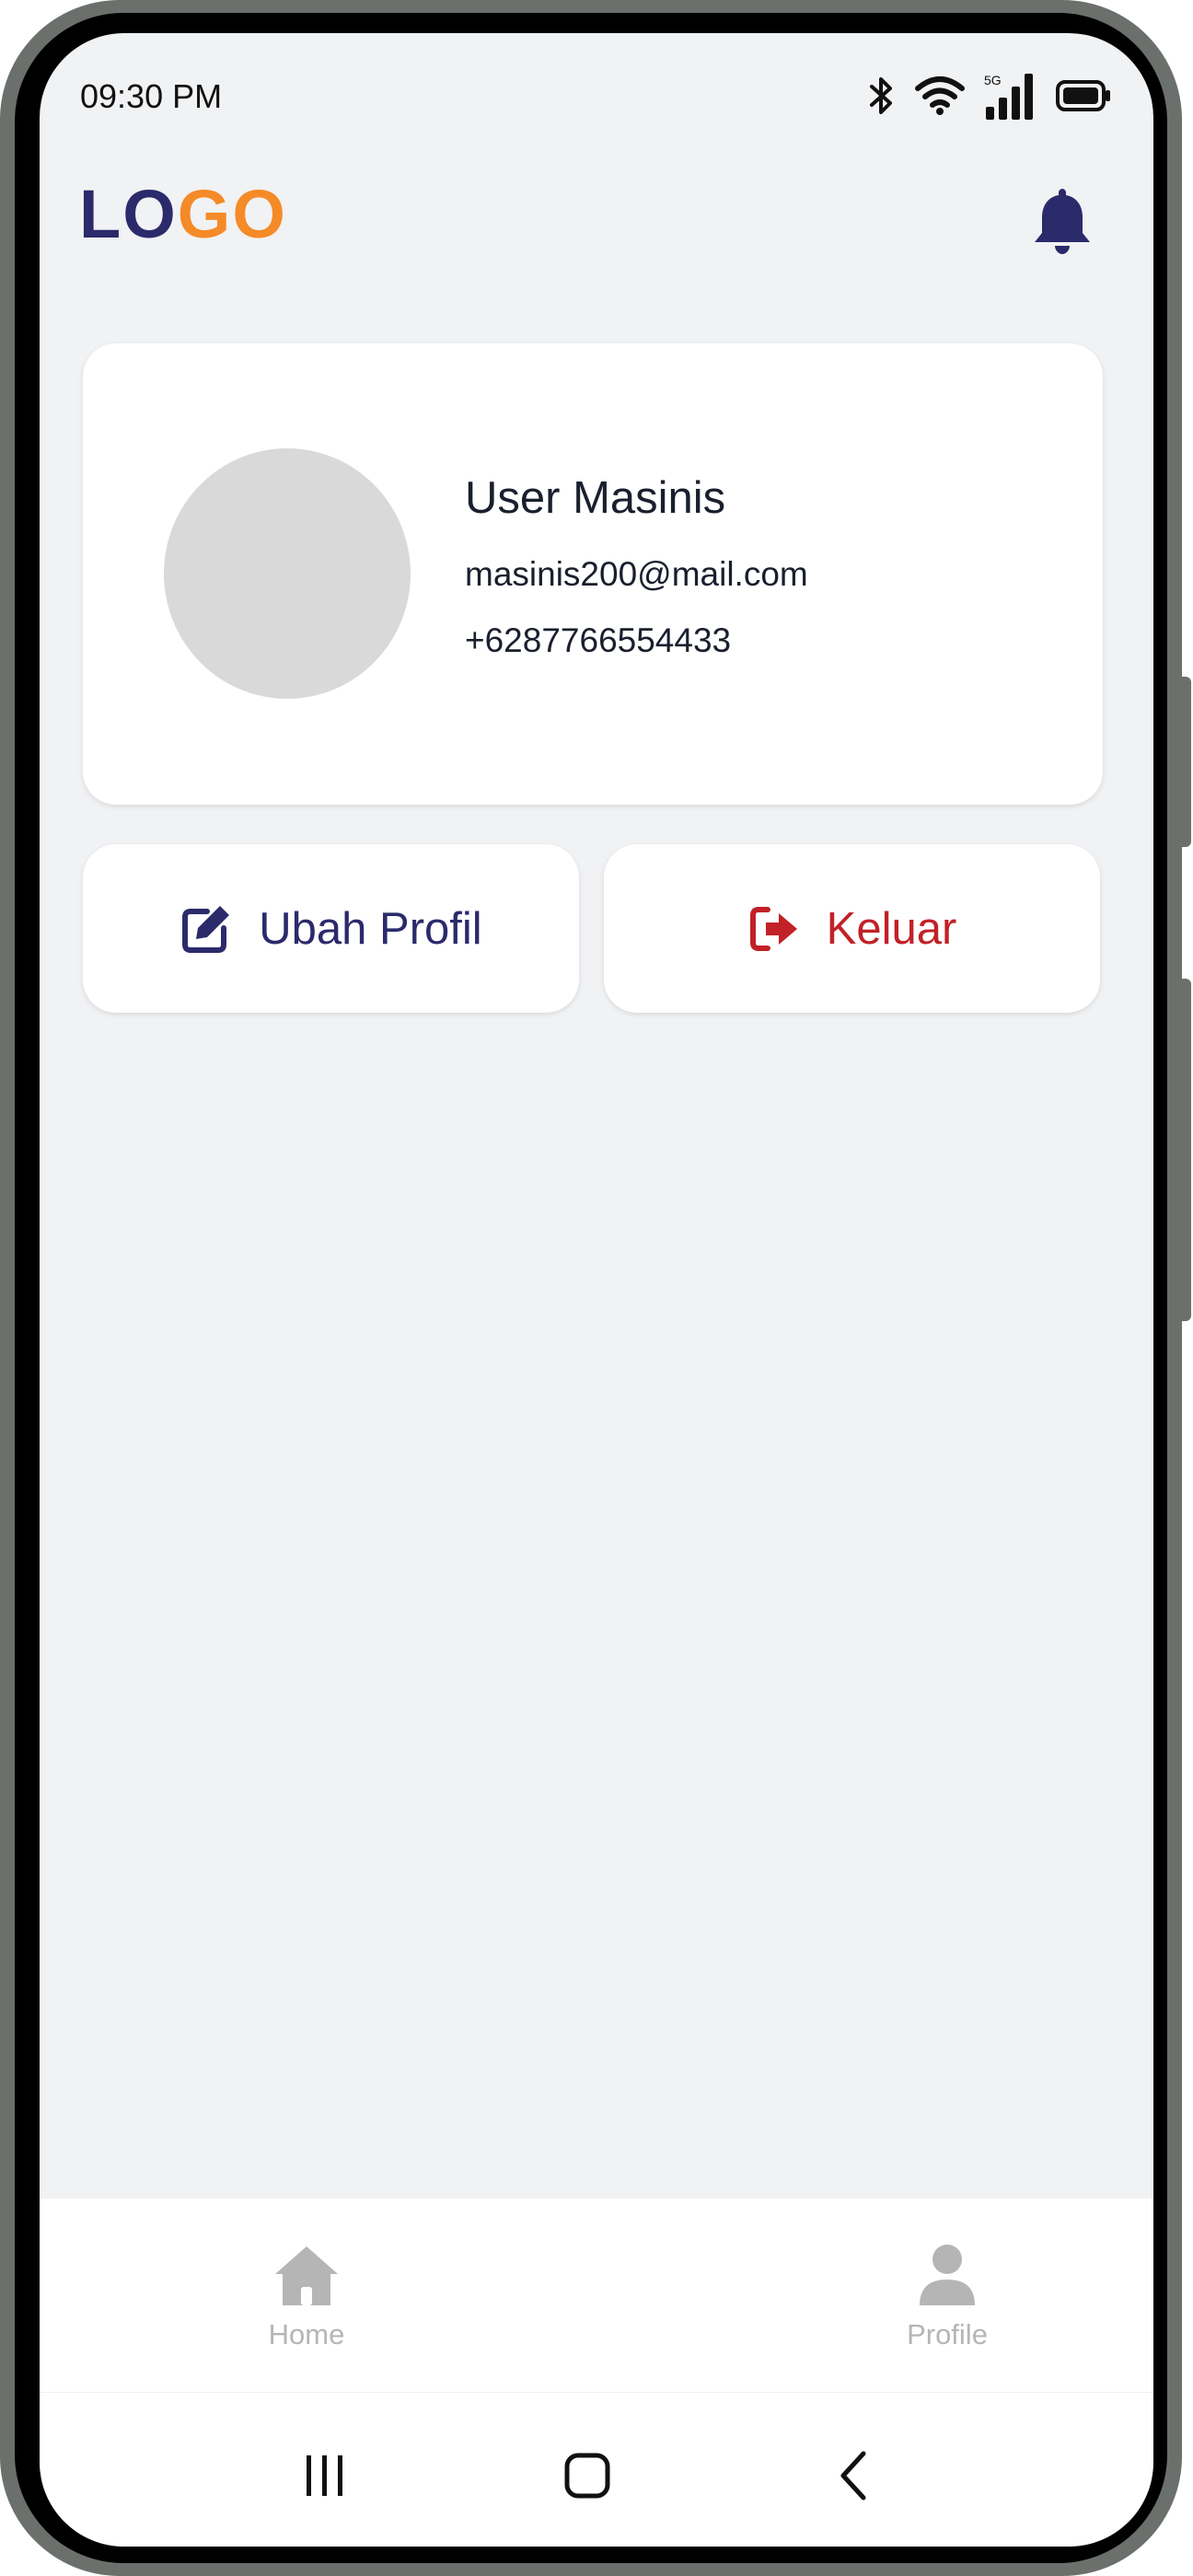 This screenshot has width=1193, height=2576. What do you see at coordinates (306, 2334) in the screenshot?
I see `nav-label-home: Home` at bounding box center [306, 2334].